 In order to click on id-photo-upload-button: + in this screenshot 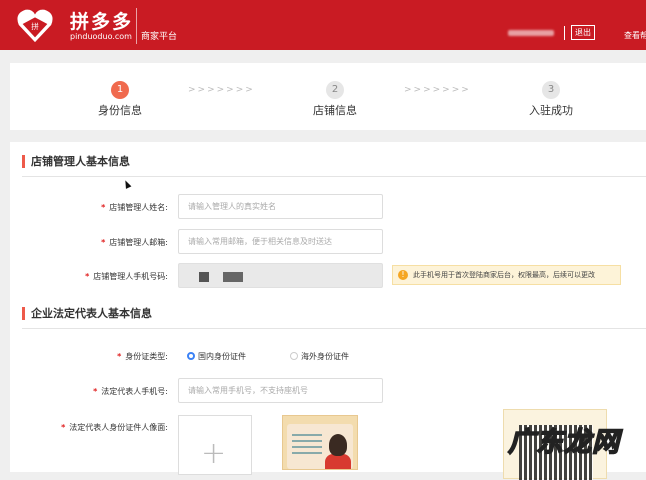, I will do `click(215, 445)`.